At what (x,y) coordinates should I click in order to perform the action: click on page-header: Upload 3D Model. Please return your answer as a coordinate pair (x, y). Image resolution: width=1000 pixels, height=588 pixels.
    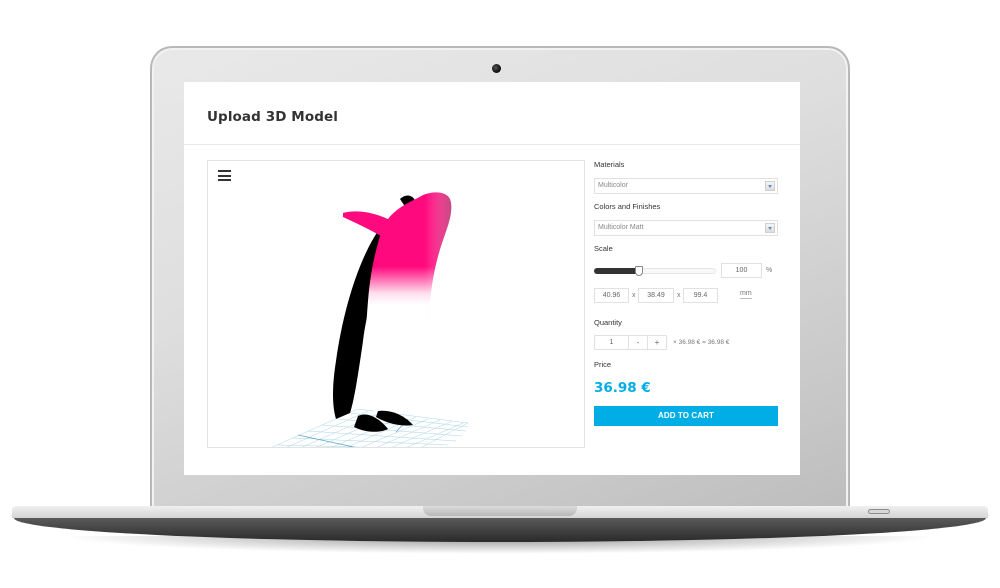
    Looking at the image, I should click on (492, 113).